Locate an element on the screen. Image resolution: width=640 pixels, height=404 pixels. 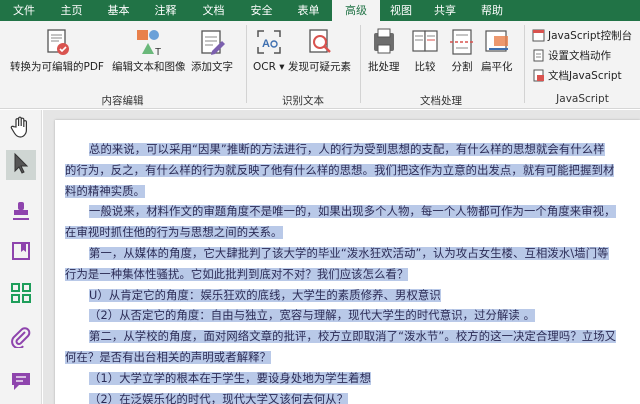
edit-text-image-button: T 编辑文本和图像 is located at coordinates (149, 50).